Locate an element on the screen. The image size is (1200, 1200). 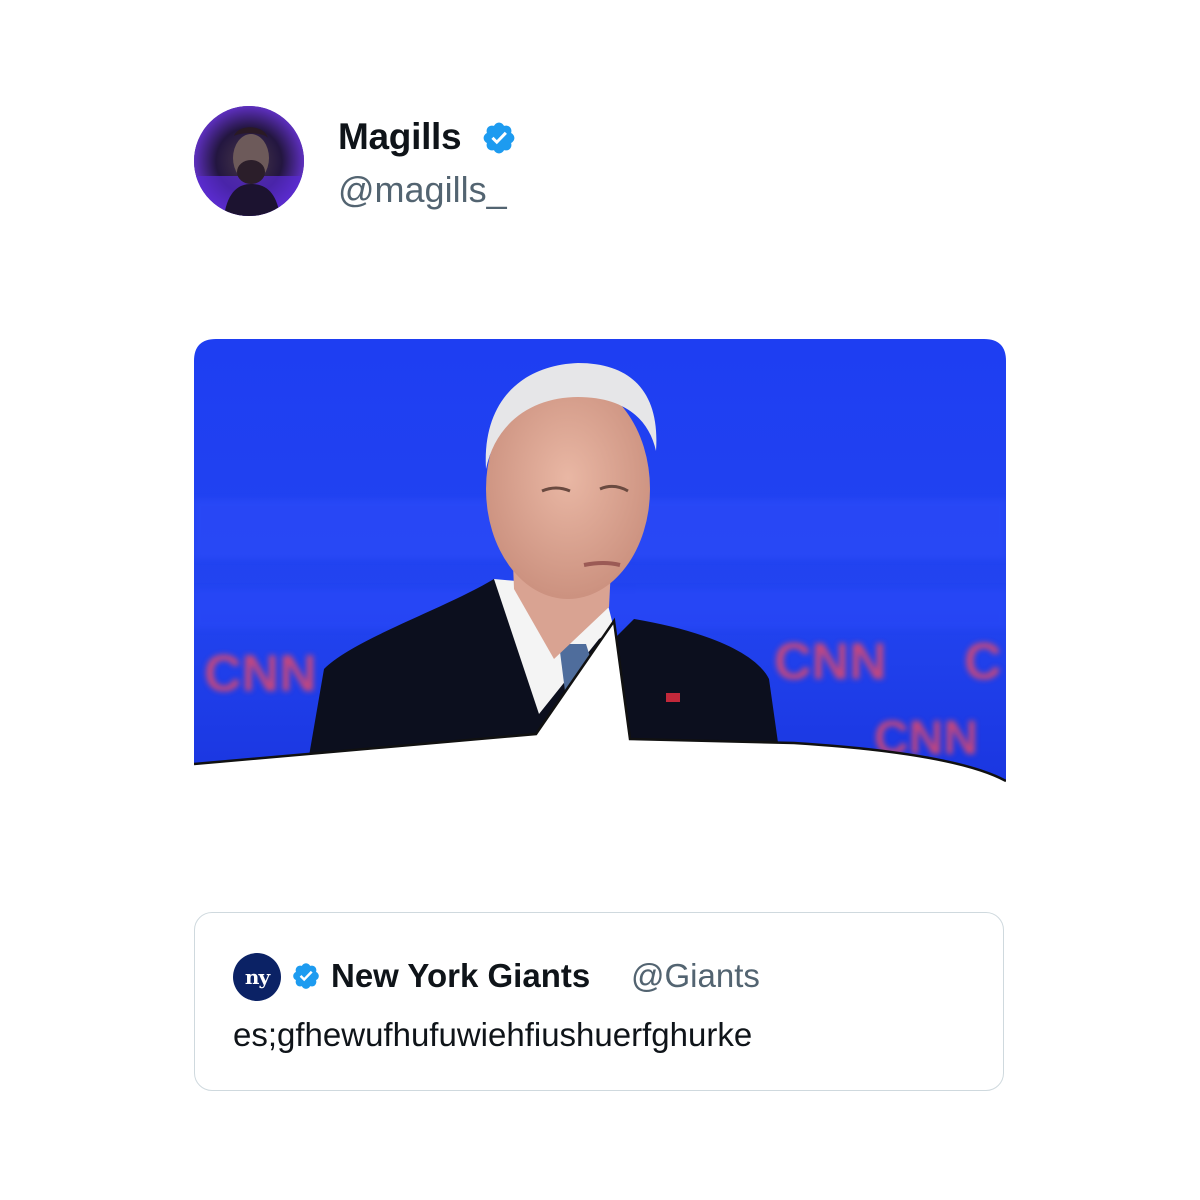
tweet-header: Magills @magills_ is located at coordinates (544, 162).